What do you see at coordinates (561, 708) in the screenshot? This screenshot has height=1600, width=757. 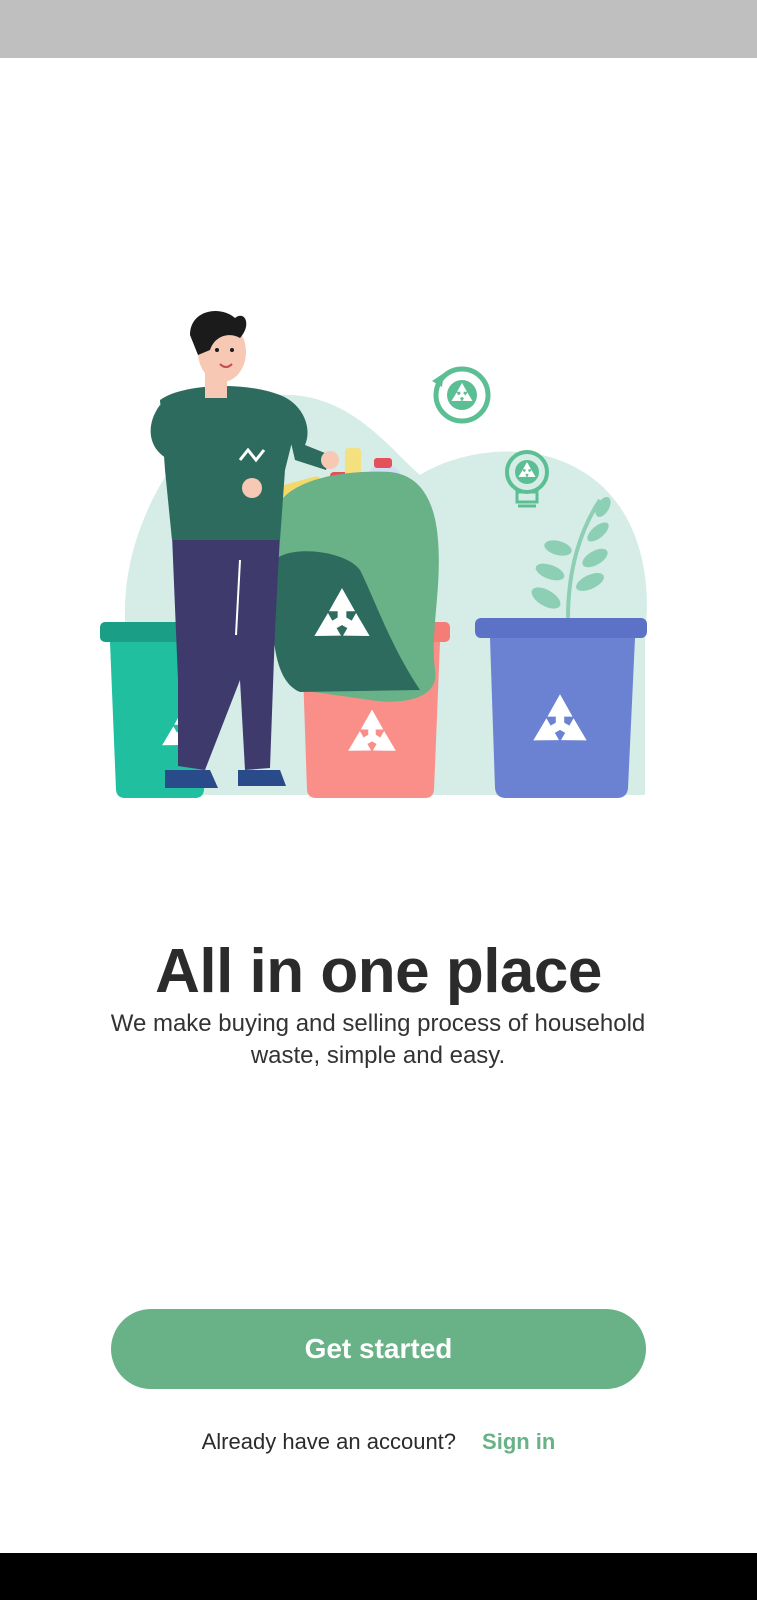 I see `bin-blue` at bounding box center [561, 708].